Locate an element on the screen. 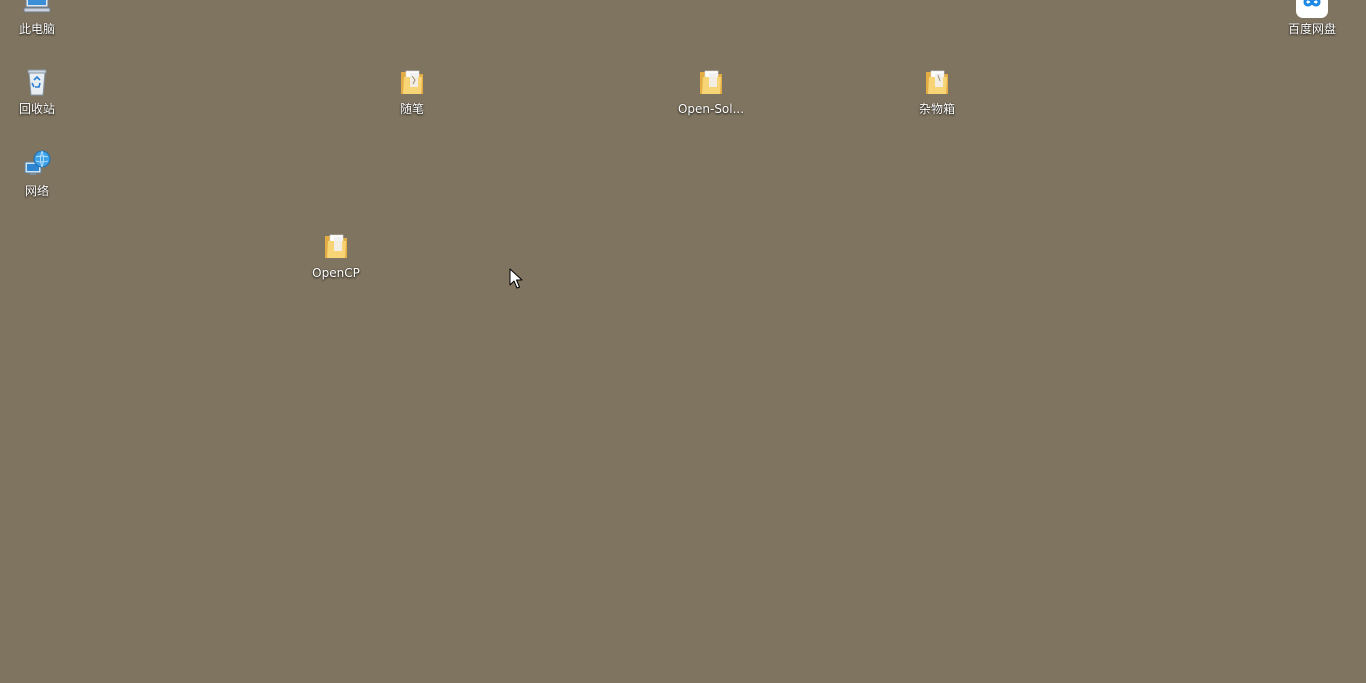 The height and width of the screenshot is (683, 1366). desktop-icon-label: 杂物箱 is located at coordinates (936, 109).